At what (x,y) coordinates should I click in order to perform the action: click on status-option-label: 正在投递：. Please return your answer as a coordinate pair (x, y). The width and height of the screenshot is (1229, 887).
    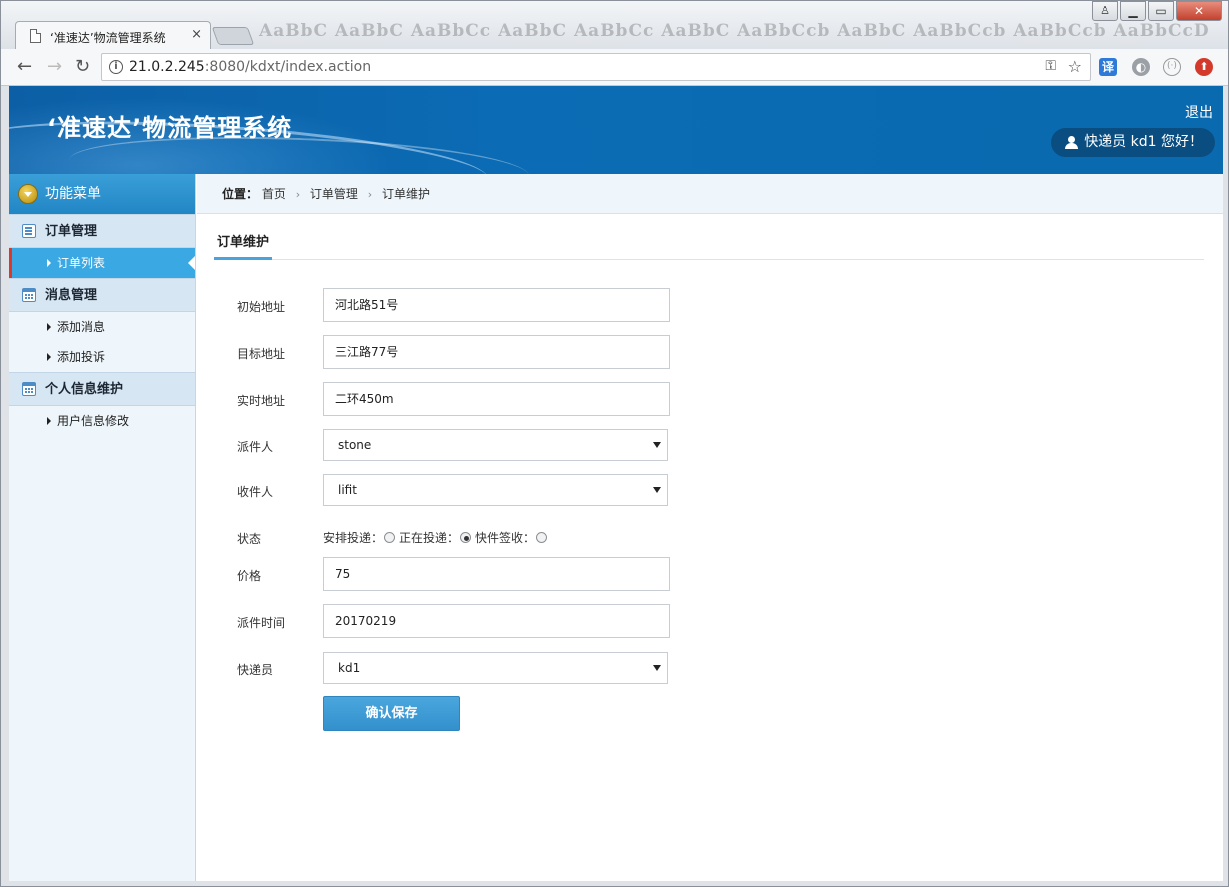
    Looking at the image, I should click on (429, 538).